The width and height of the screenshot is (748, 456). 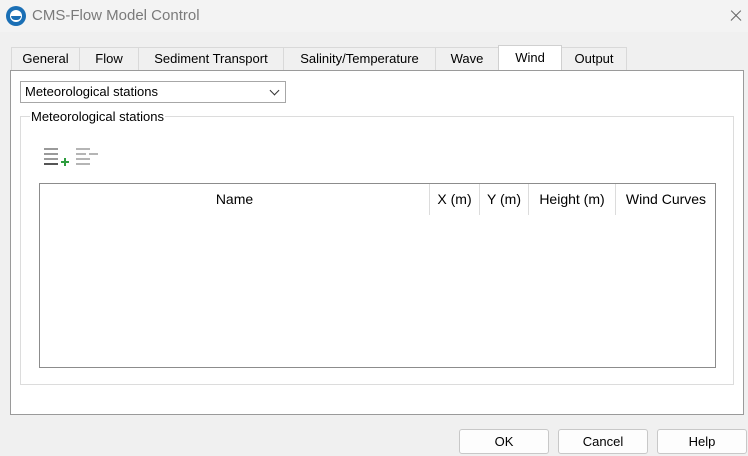 I want to click on column-header-wind-curves: Wind Curves, so click(x=666, y=199).